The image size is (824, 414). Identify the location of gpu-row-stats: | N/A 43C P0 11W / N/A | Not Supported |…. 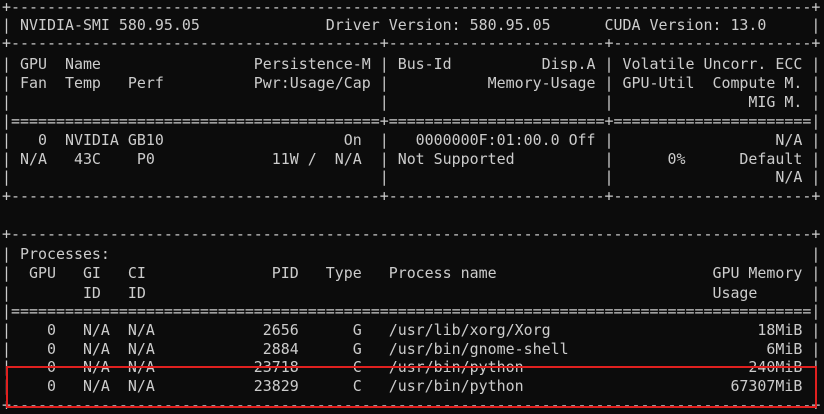
(411, 159).